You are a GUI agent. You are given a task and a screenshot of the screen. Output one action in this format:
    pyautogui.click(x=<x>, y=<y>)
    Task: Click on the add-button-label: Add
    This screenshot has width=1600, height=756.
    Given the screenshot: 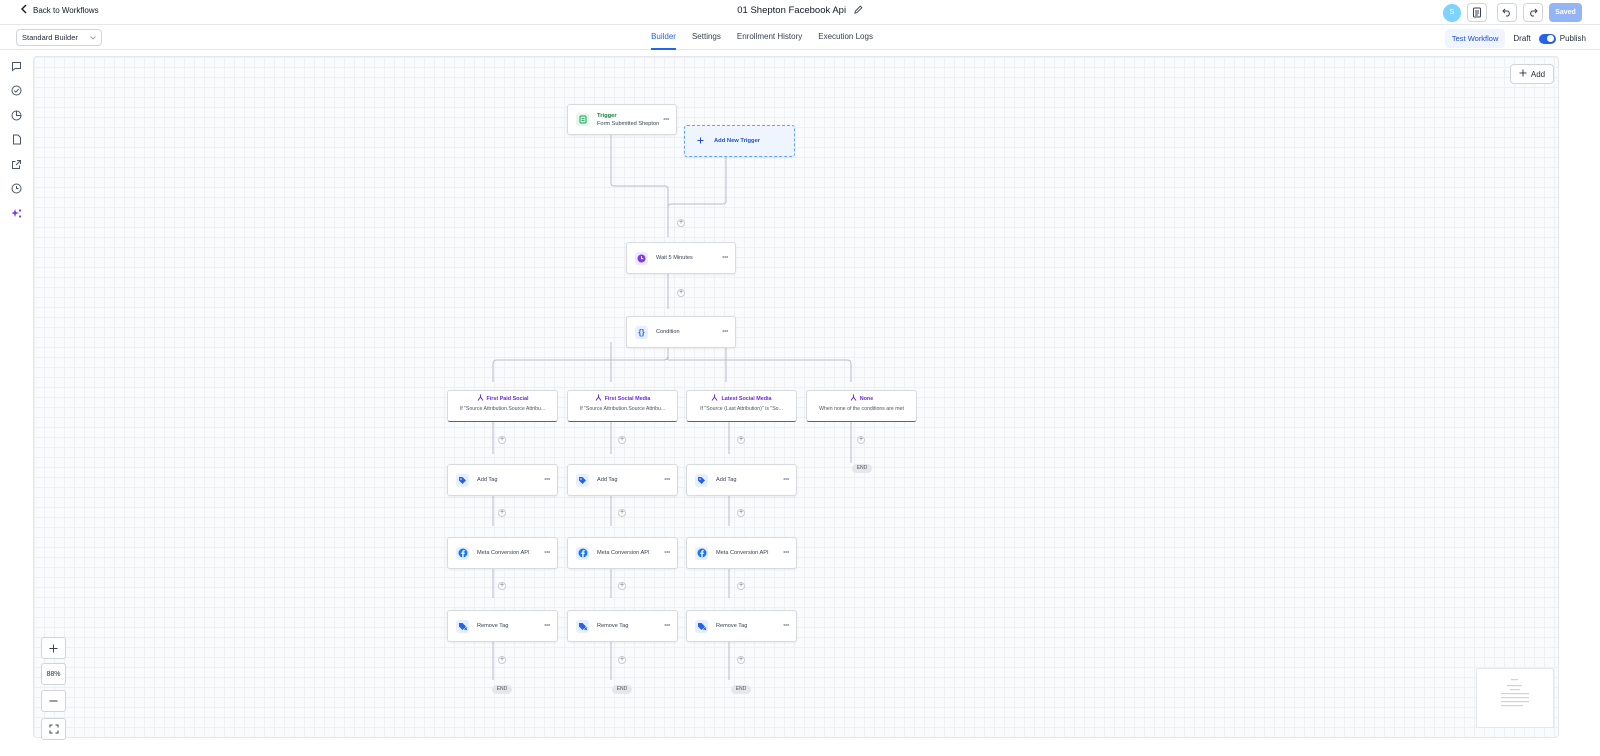 What is the action you would take?
    pyautogui.click(x=1538, y=74)
    